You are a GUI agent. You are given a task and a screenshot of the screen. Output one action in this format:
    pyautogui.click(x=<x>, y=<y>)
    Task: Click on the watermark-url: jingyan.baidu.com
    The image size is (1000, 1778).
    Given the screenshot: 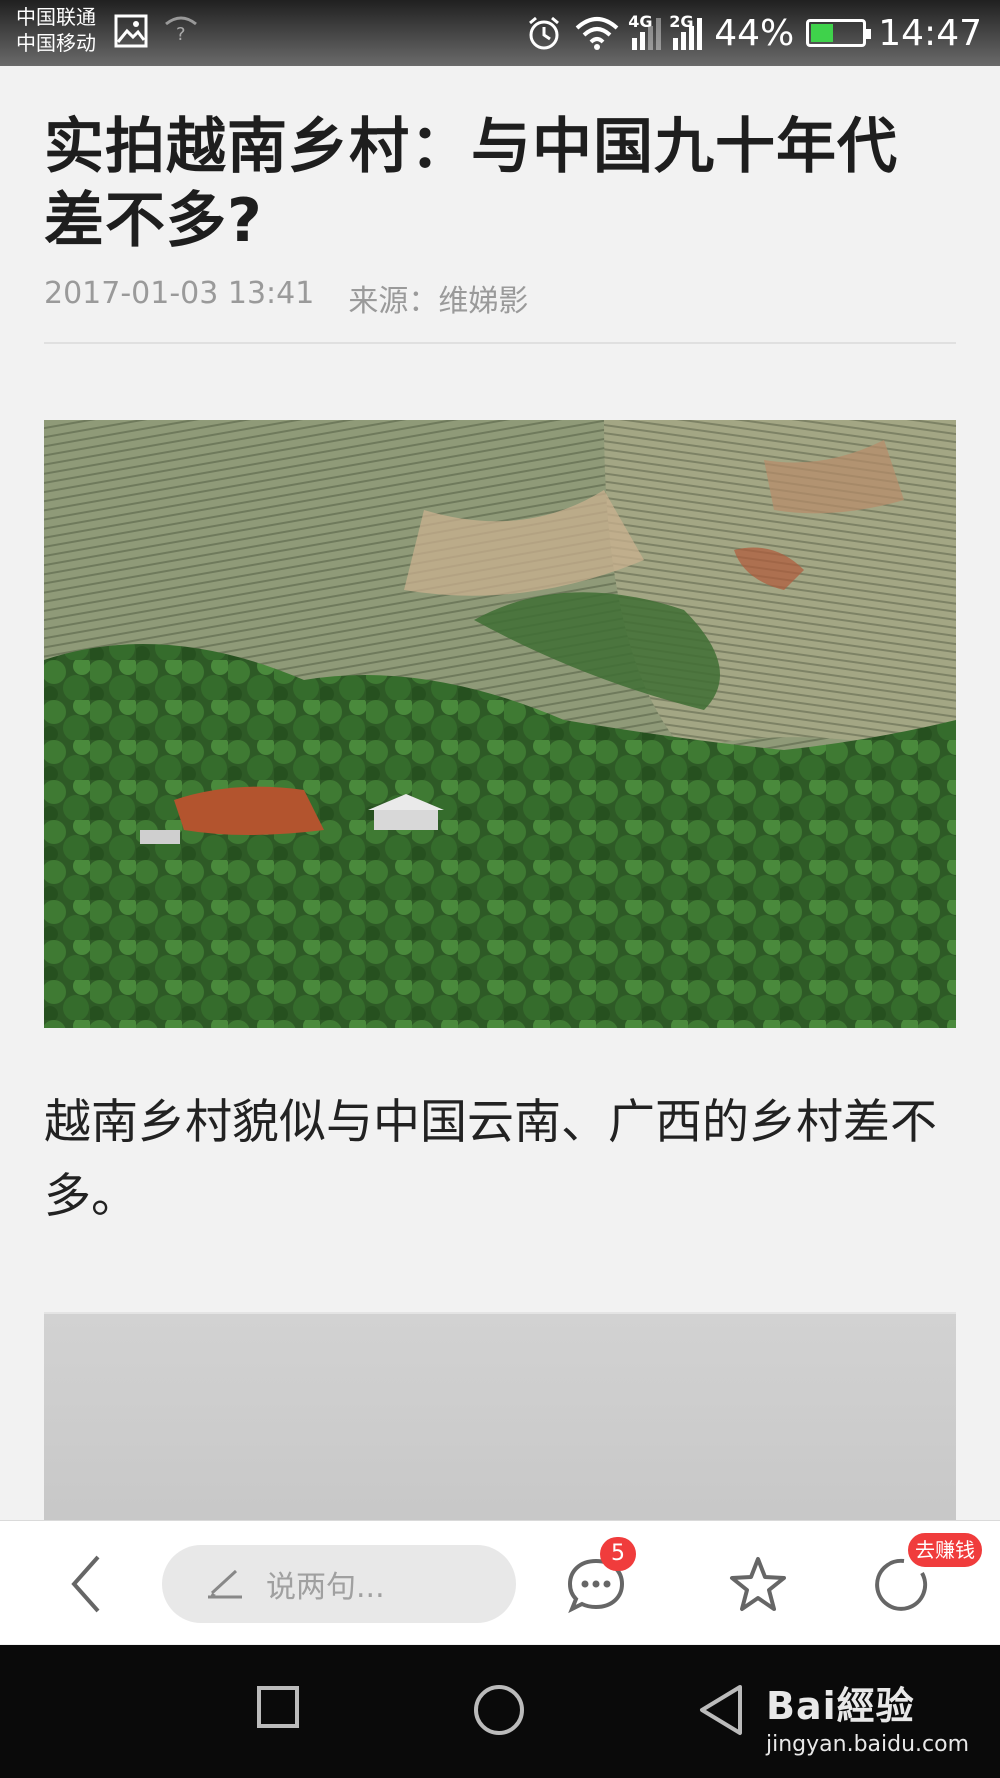 What is the action you would take?
    pyautogui.click(x=868, y=1744)
    